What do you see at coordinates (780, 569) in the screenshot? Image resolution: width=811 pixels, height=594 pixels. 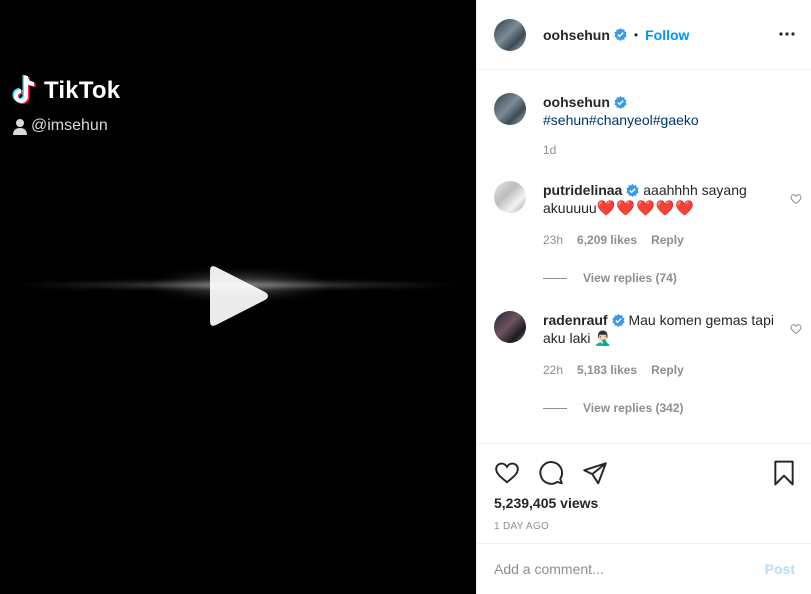 I see `post-comment-button: Post` at bounding box center [780, 569].